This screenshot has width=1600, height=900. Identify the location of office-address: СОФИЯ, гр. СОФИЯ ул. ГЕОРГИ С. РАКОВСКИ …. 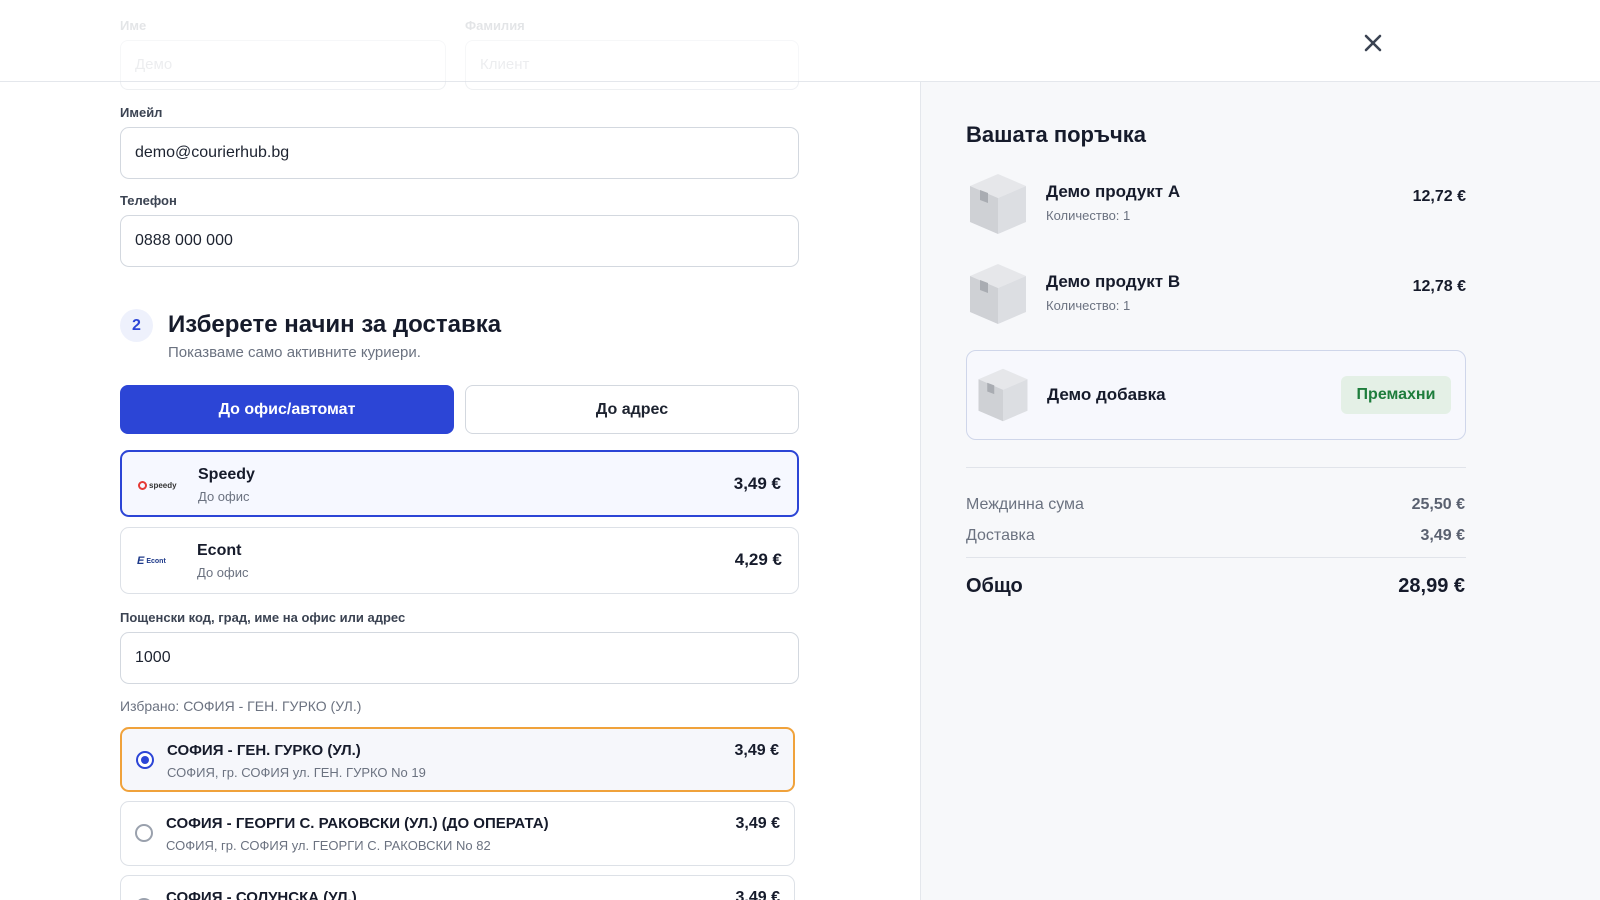
(328, 845).